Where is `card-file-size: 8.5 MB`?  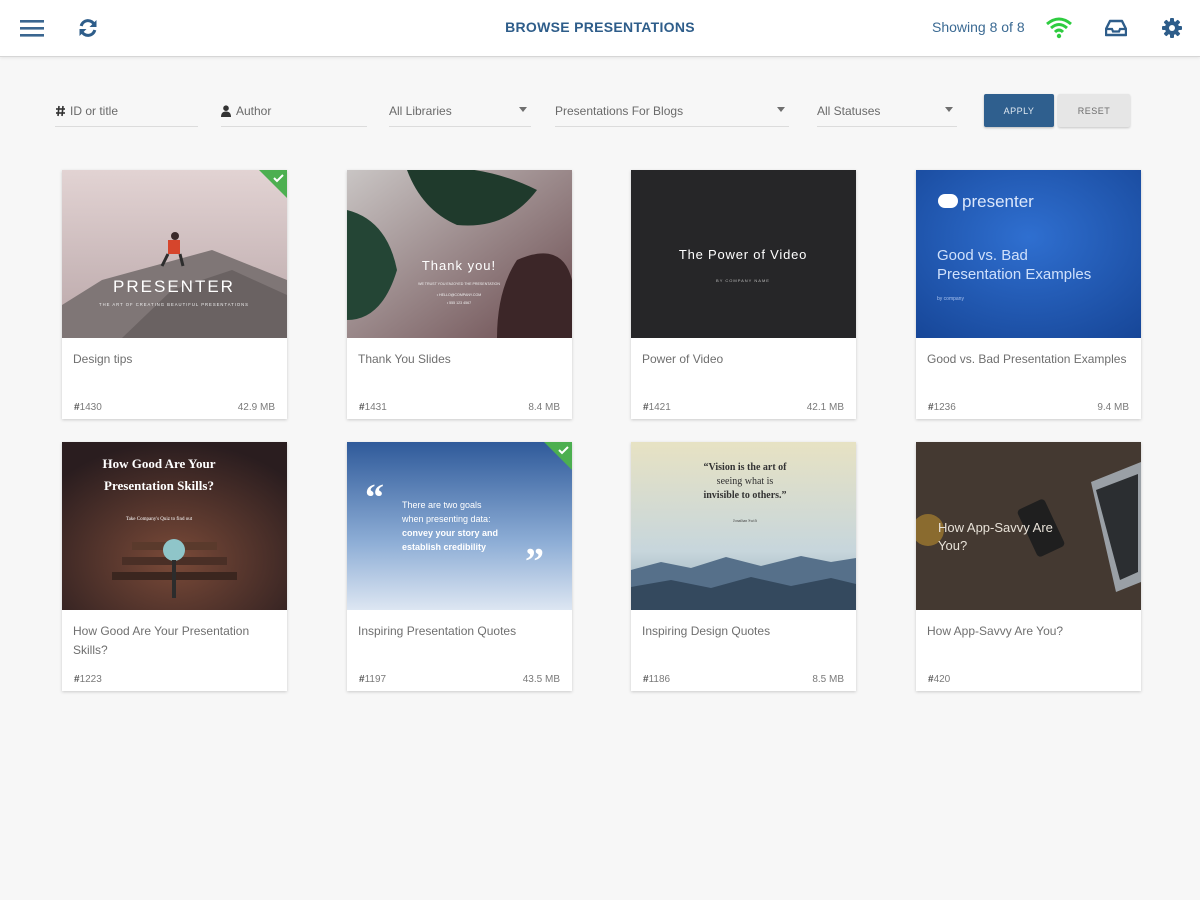 card-file-size: 8.5 MB is located at coordinates (828, 679).